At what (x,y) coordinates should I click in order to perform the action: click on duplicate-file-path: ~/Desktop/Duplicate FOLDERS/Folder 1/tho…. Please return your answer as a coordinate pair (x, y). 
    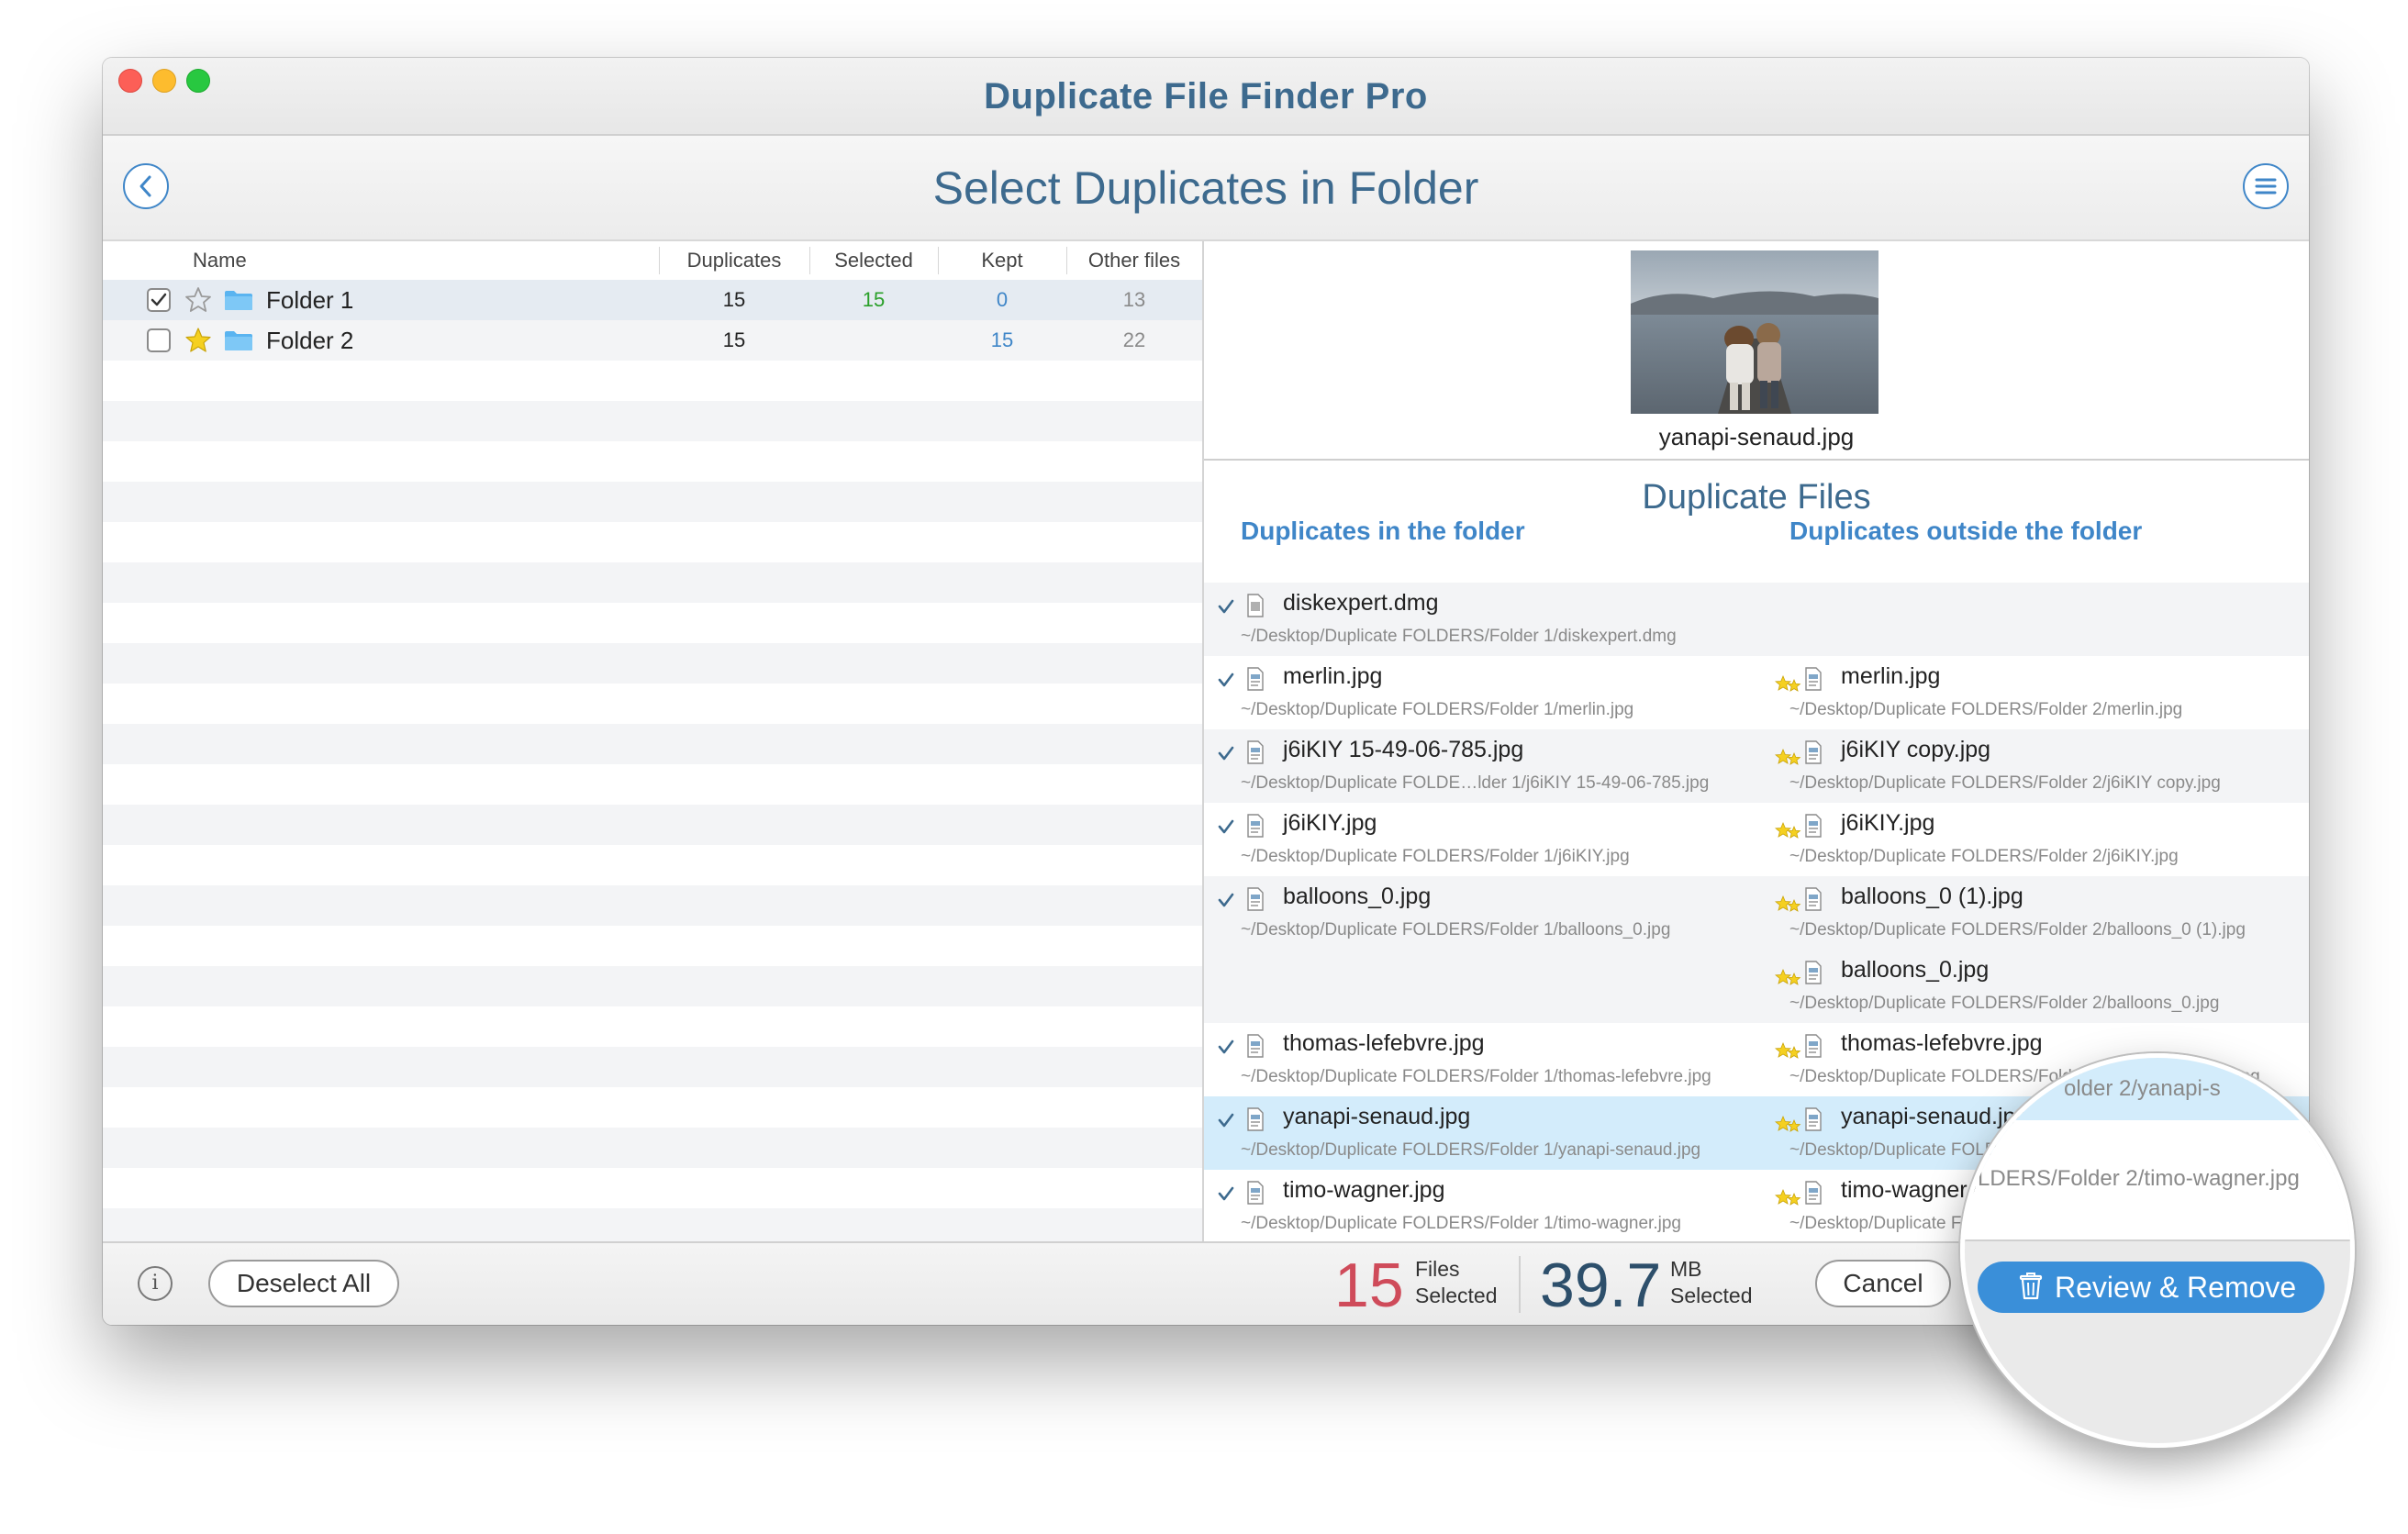
    Looking at the image, I should click on (1476, 1076).